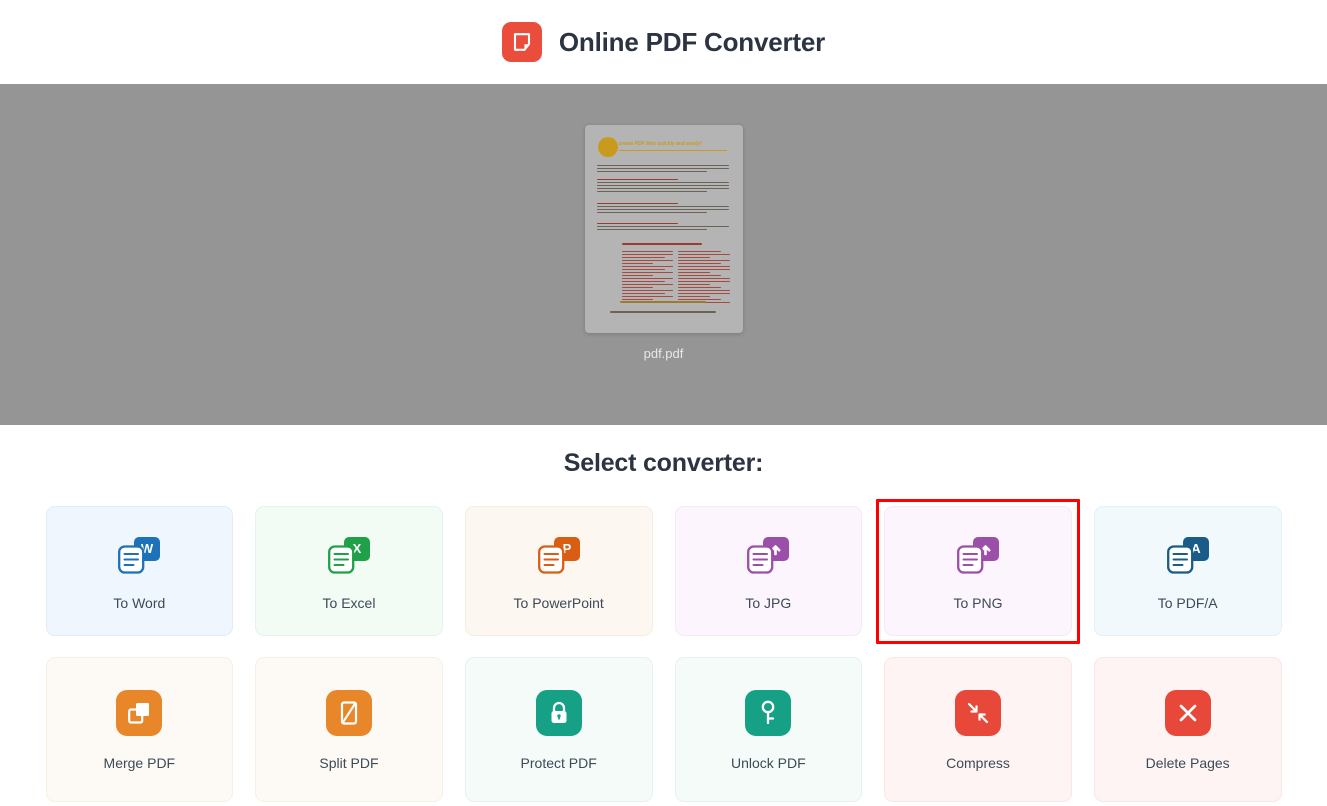  Describe the element at coordinates (672, 150) in the screenshot. I see `thumbnail-rule` at that location.